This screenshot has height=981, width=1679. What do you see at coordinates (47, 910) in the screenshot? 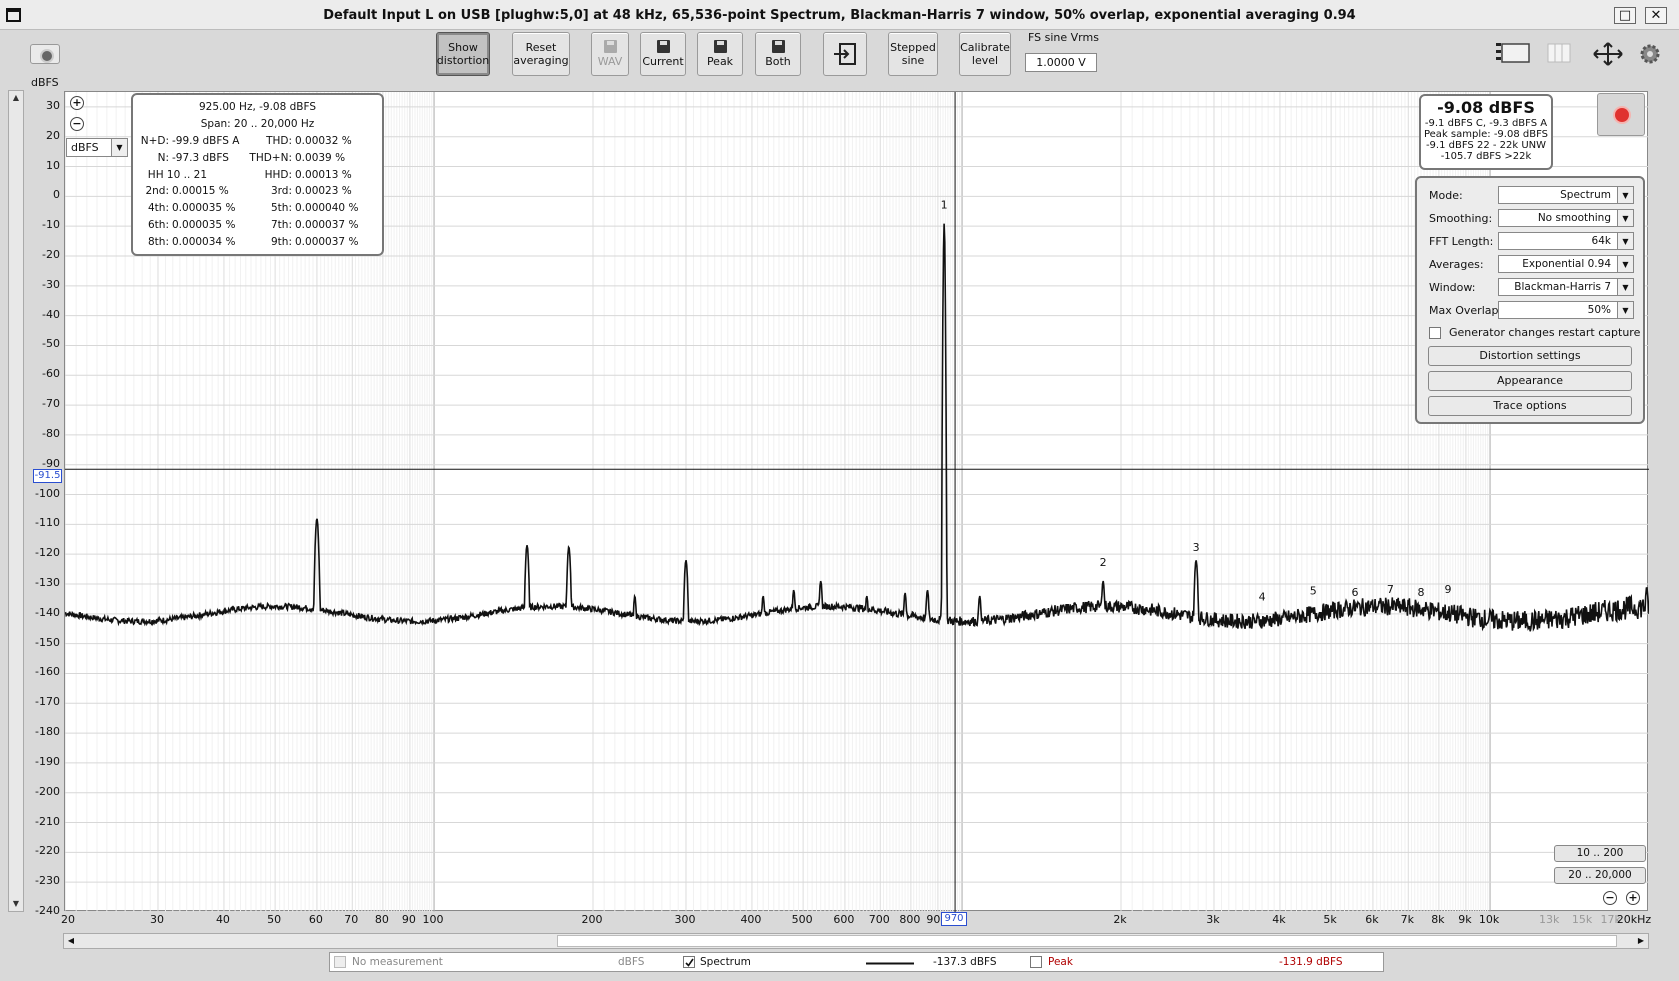
I see `y-tick-label: -240` at bounding box center [47, 910].